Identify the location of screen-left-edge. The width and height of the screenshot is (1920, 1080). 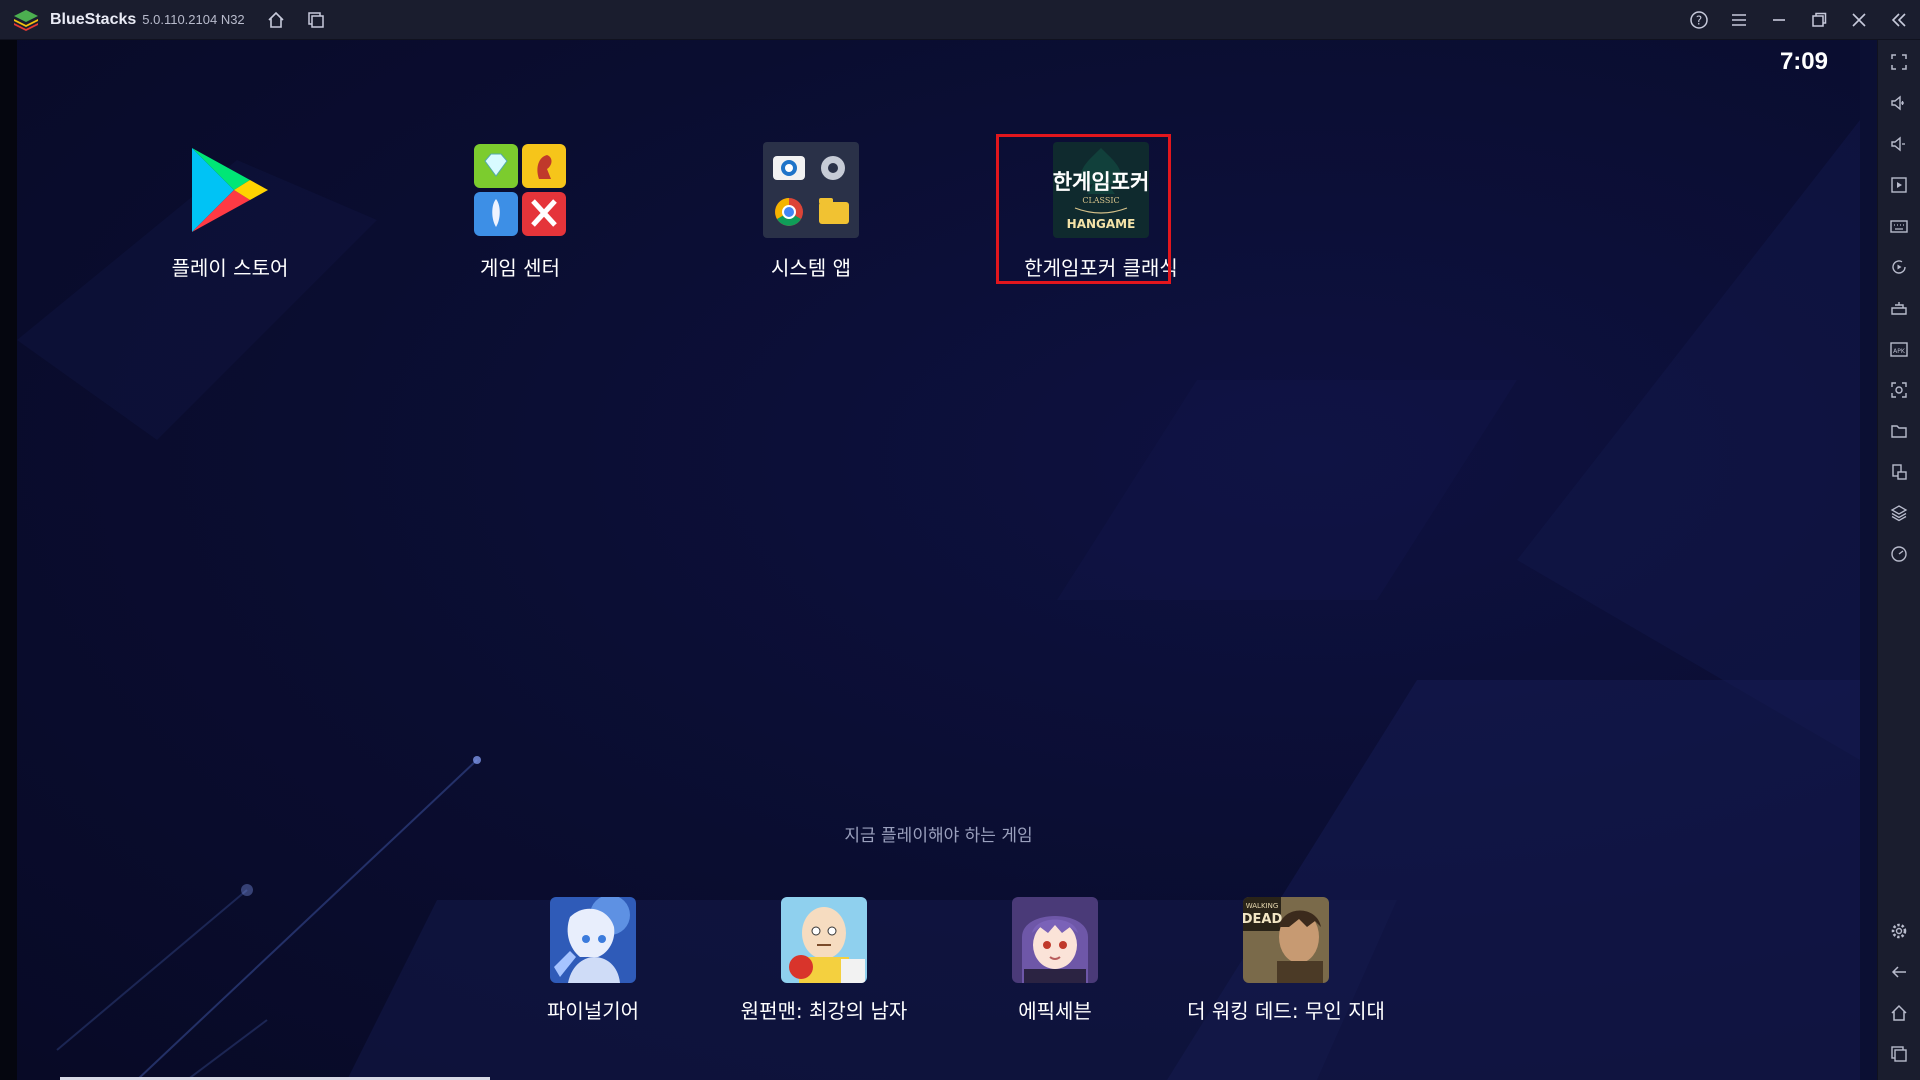
(8, 560).